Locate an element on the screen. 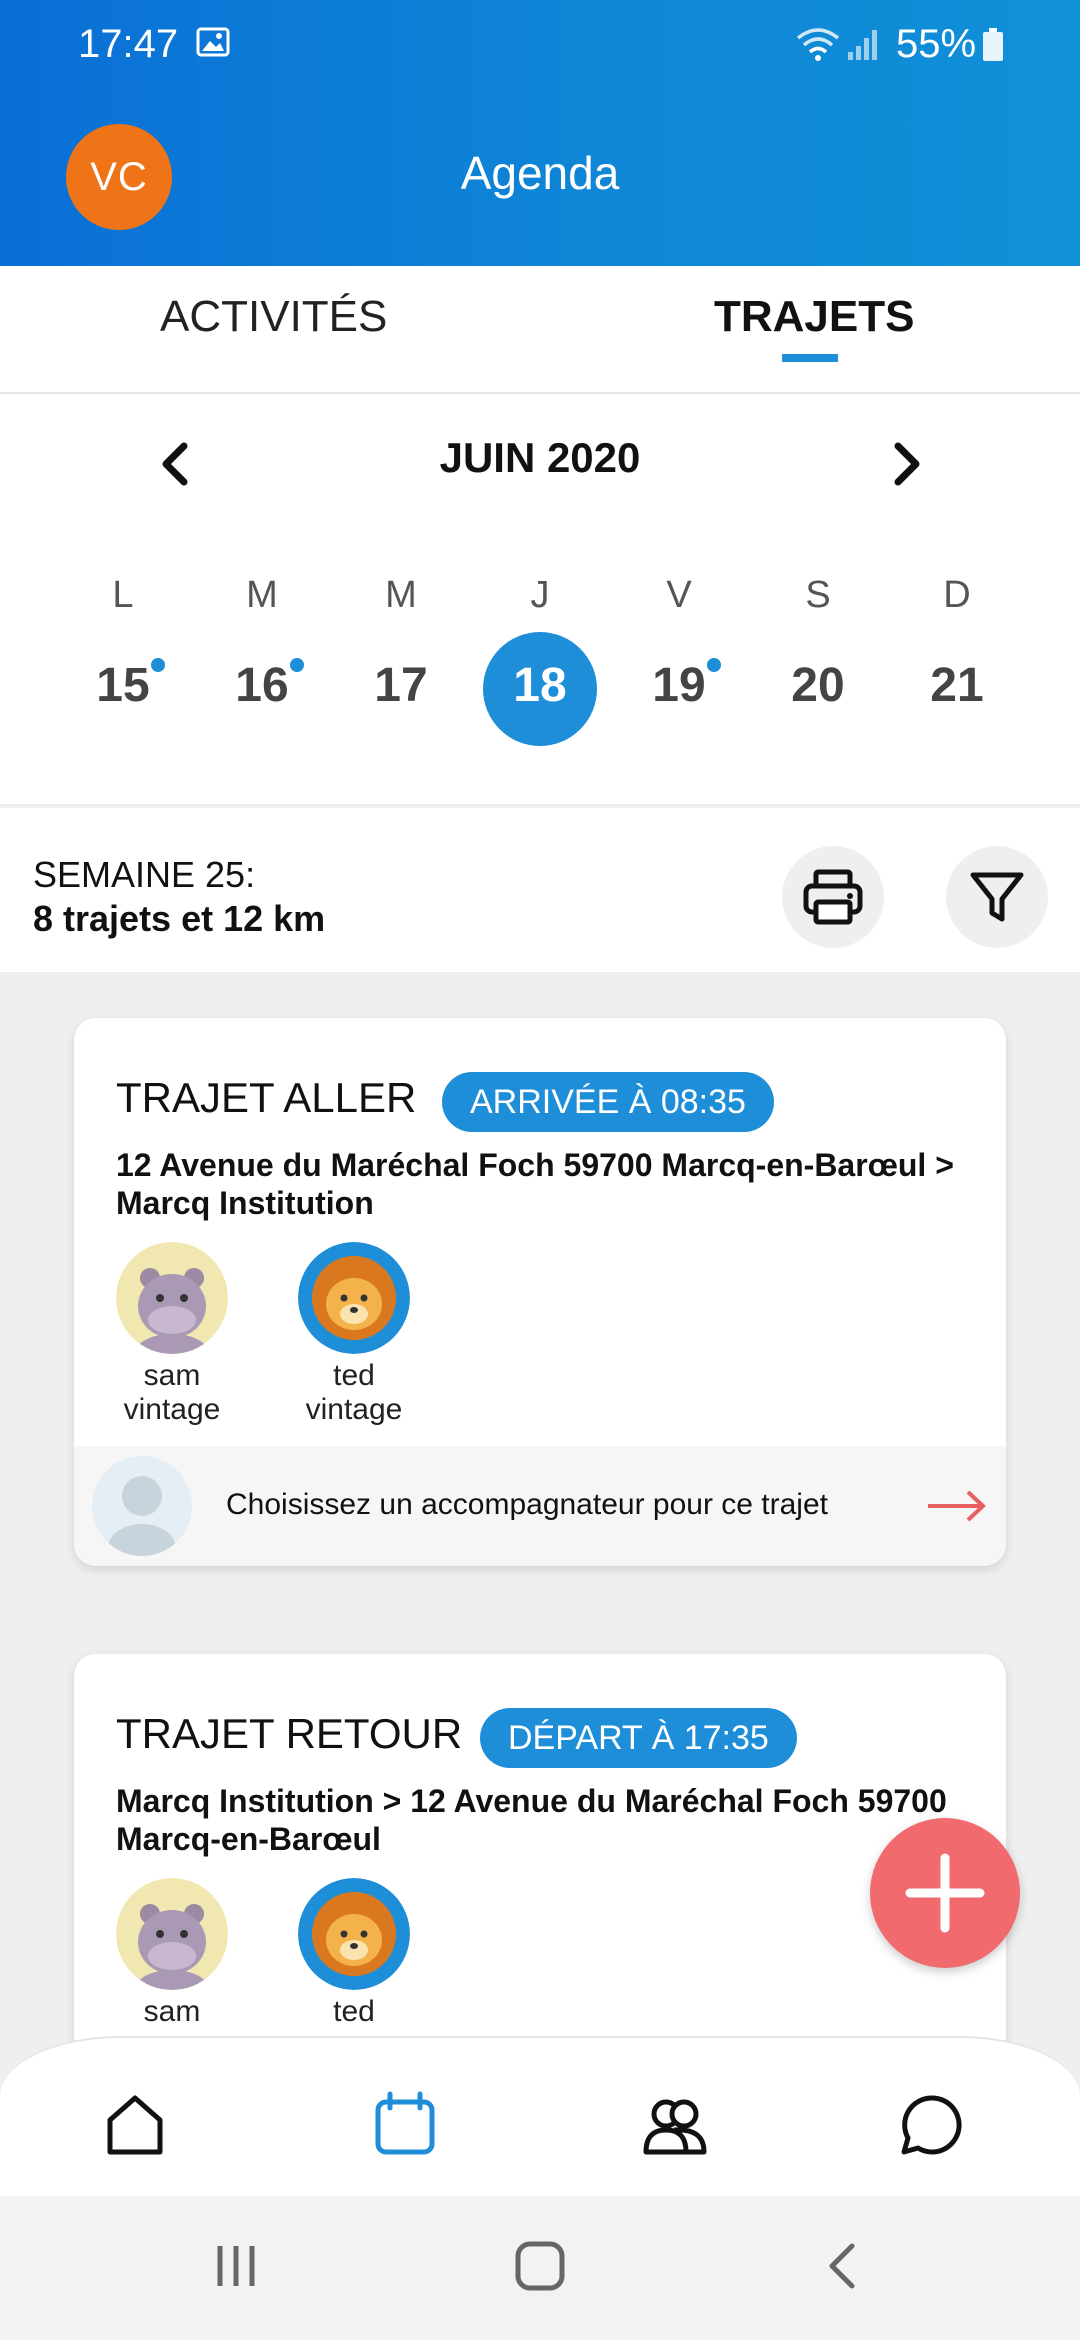 The height and width of the screenshot is (2340, 1080). tab-activites: ACTIVITÉS is located at coordinates (273, 317).